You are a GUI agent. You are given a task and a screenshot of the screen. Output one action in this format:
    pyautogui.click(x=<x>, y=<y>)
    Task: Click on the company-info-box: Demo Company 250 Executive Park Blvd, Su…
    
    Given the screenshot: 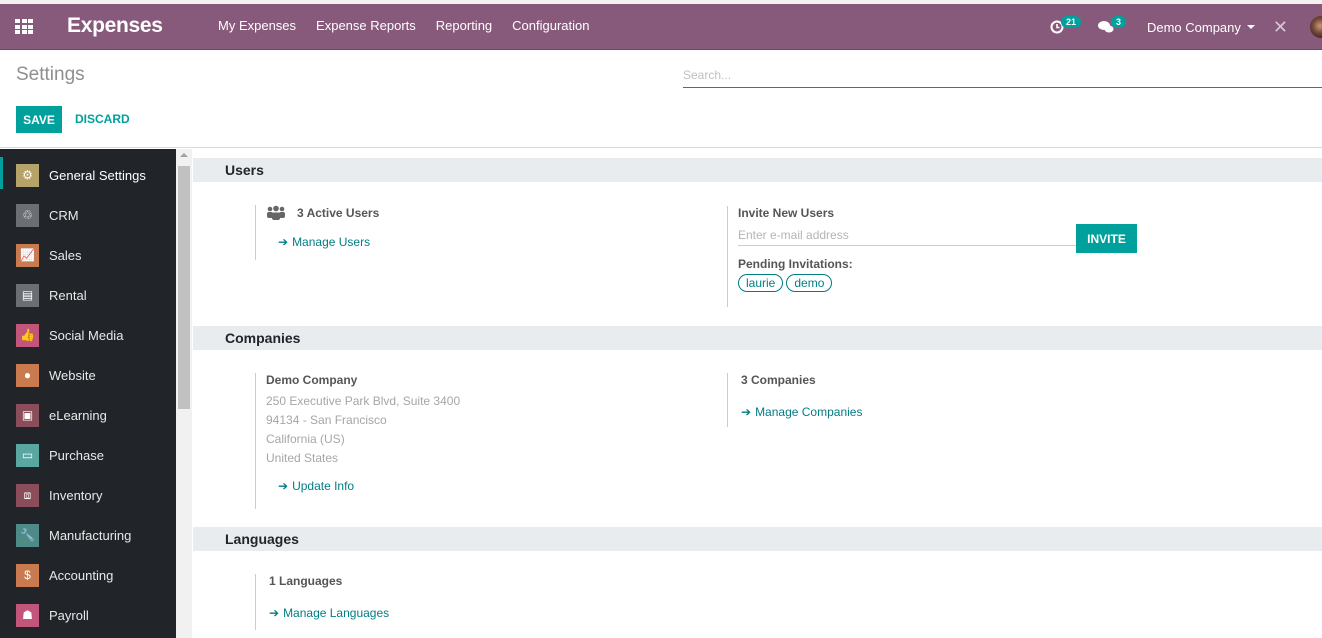 What is the action you would take?
    pyautogui.click(x=357, y=441)
    